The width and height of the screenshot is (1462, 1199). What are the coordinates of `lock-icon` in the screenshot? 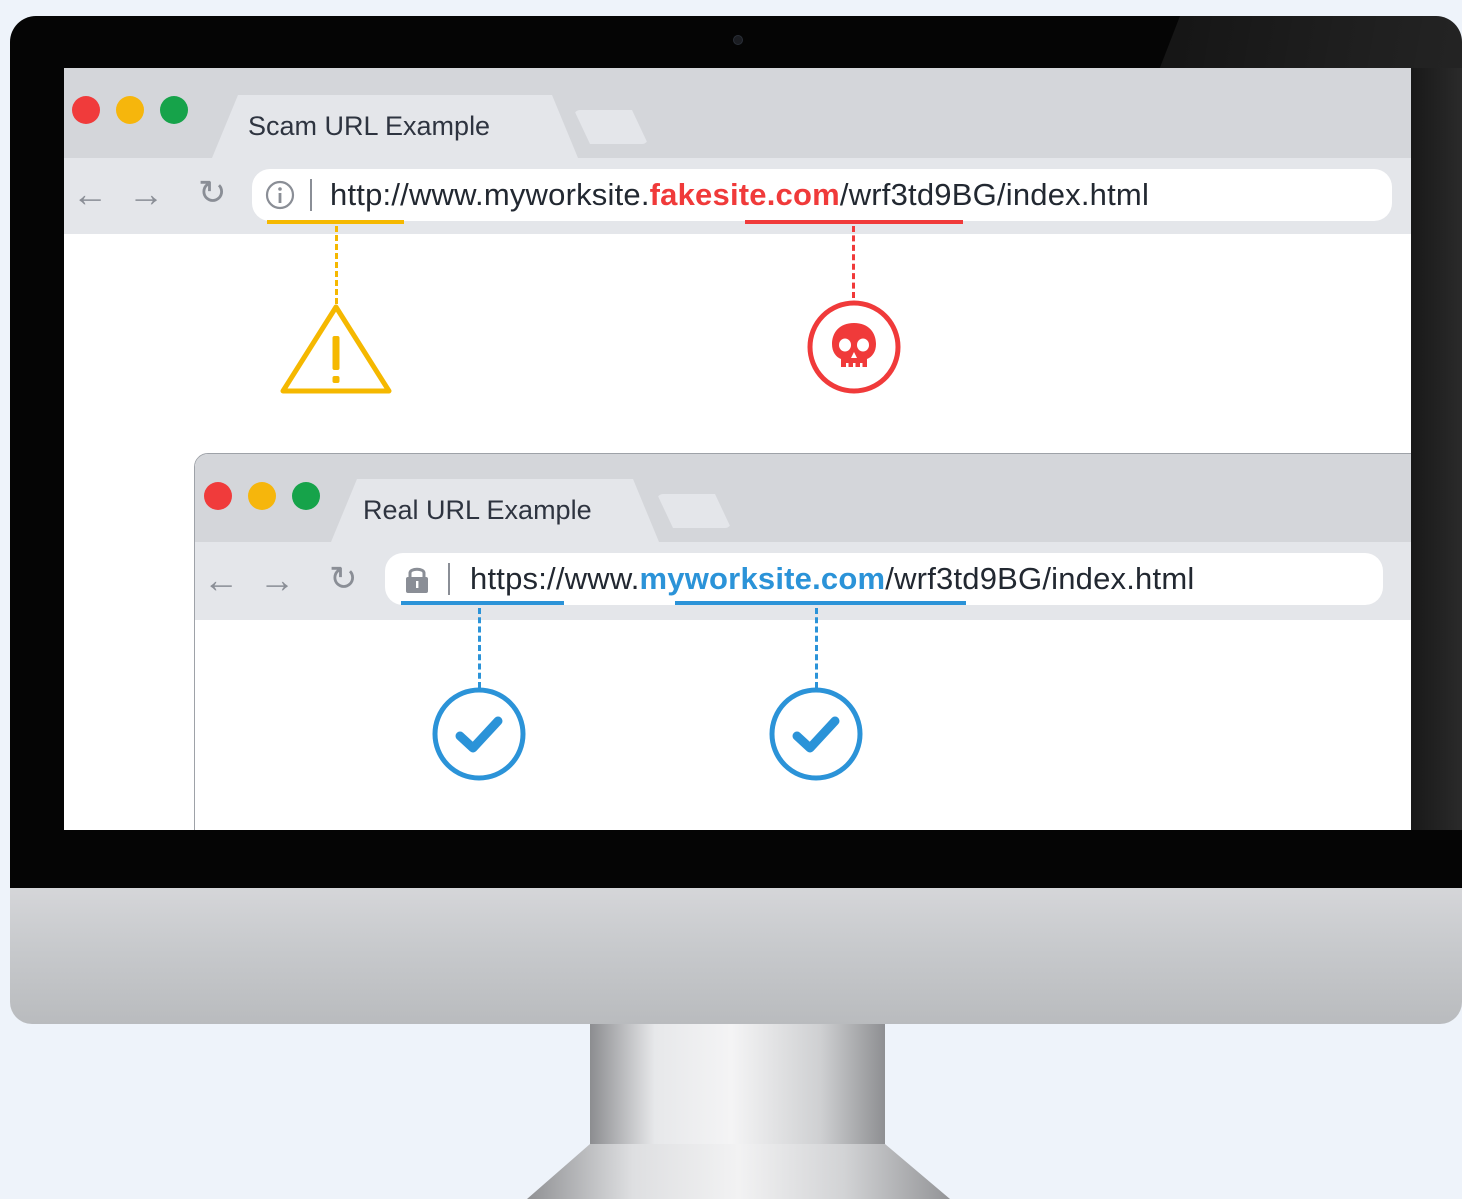 It's located at (417, 579).